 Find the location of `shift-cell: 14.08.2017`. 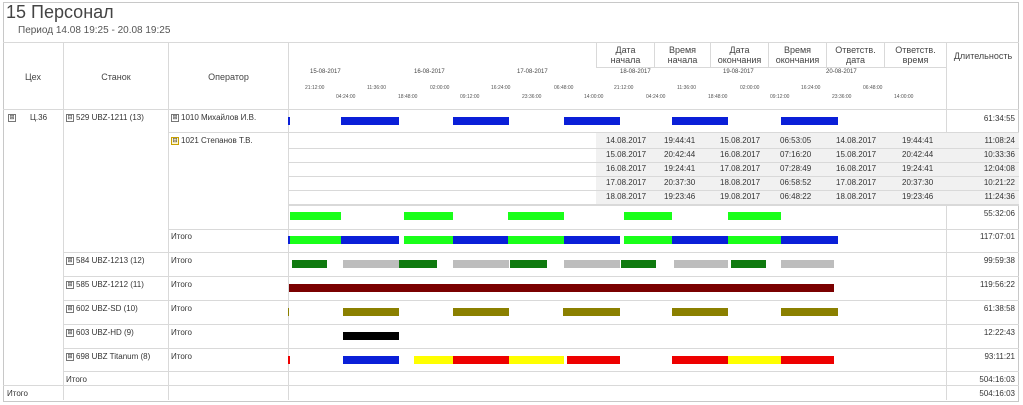

shift-cell: 14.08.2017 is located at coordinates (626, 140).